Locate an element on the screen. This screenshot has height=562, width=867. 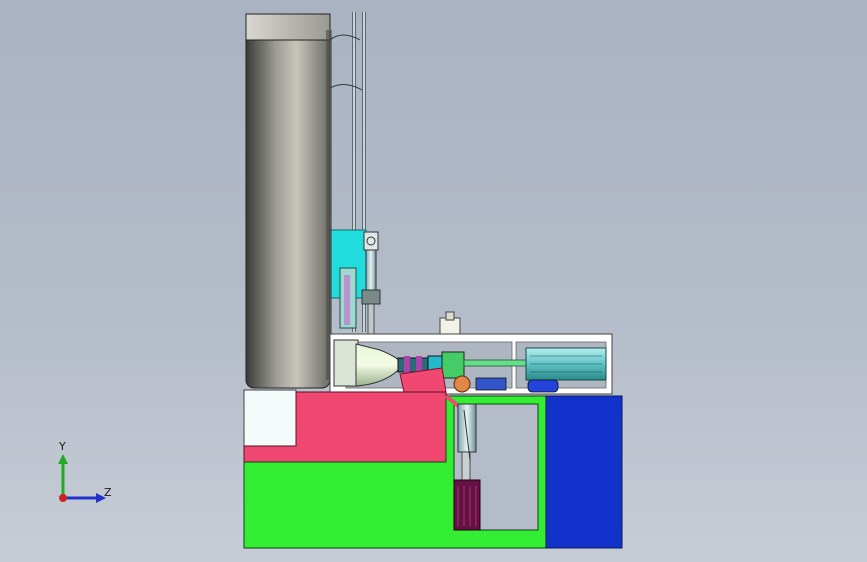
base-white-block is located at coordinates (270, 418).